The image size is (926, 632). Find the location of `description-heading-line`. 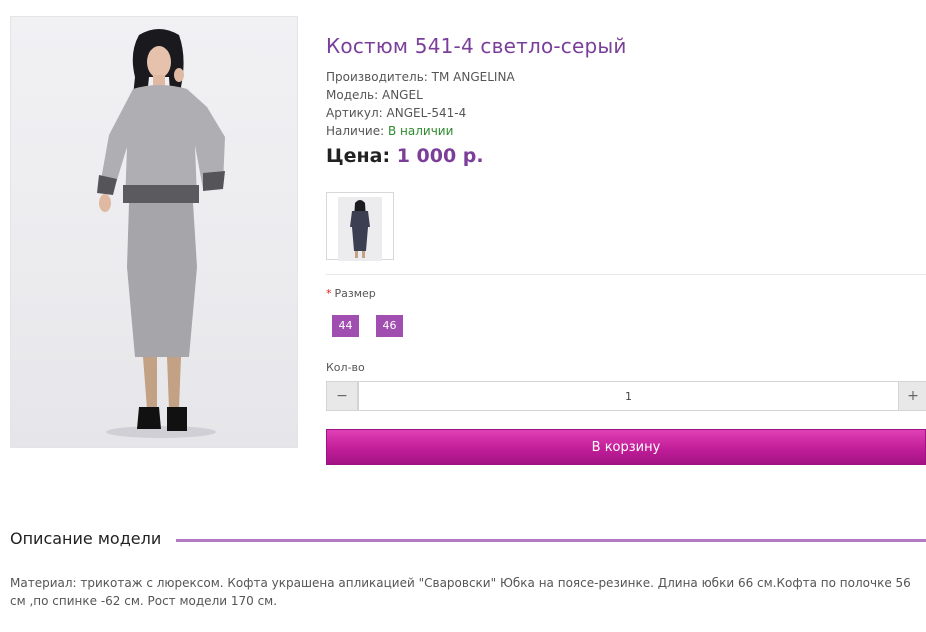

description-heading-line is located at coordinates (551, 540).